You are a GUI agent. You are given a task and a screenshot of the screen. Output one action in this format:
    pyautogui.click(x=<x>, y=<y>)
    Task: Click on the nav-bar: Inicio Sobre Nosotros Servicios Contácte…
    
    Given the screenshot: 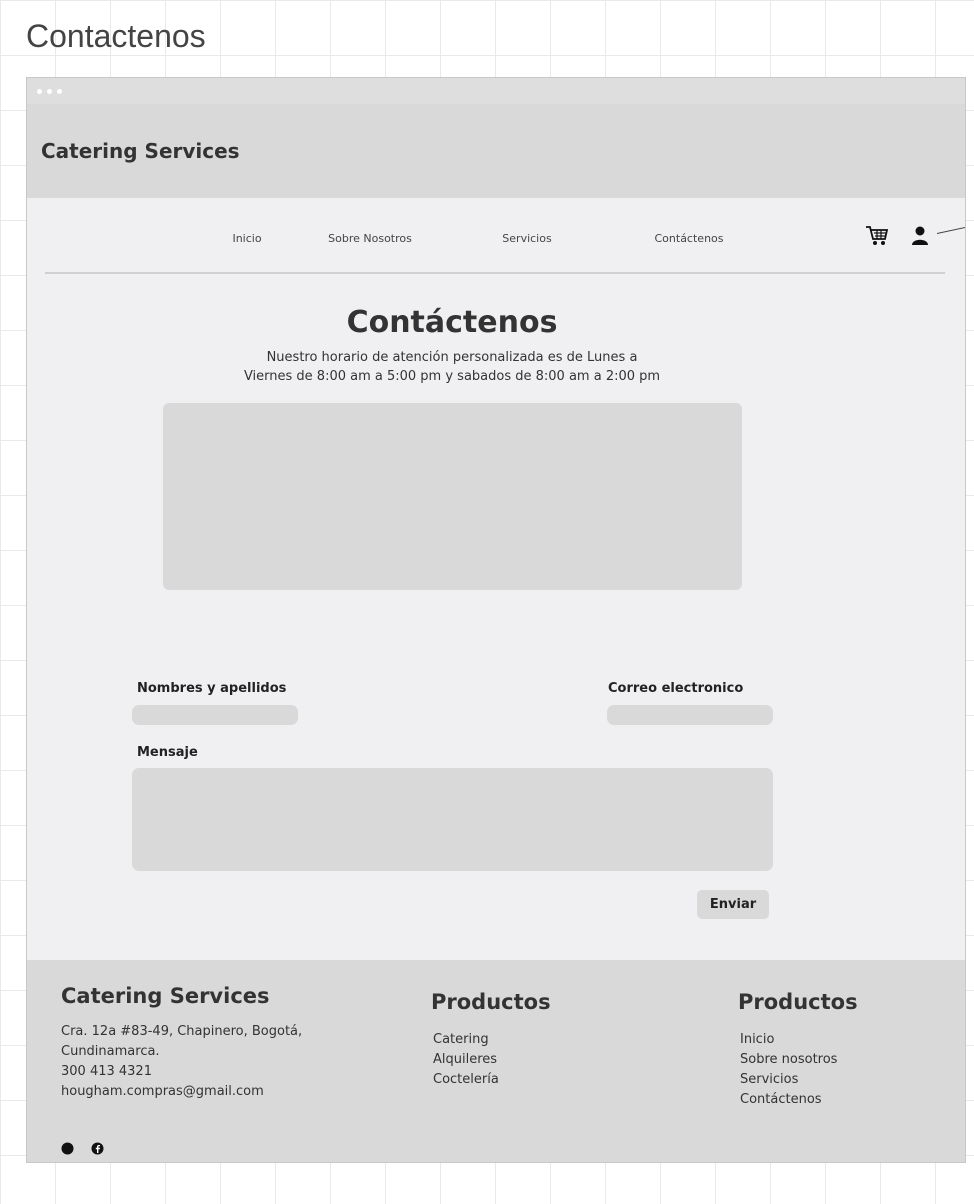 What is the action you would take?
    pyautogui.click(x=495, y=236)
    